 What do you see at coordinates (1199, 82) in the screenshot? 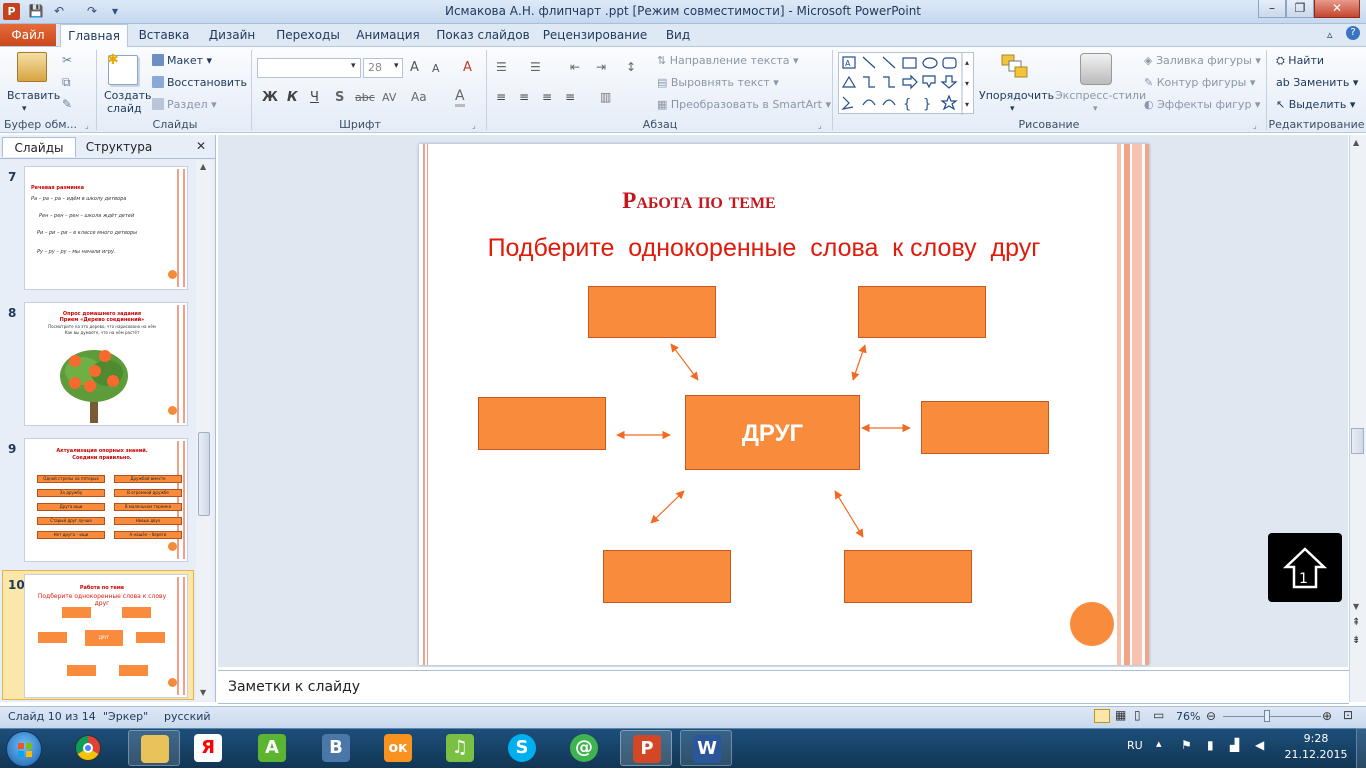
I see `shape-outline-button: ✎ Контур фигуры ▾` at bounding box center [1199, 82].